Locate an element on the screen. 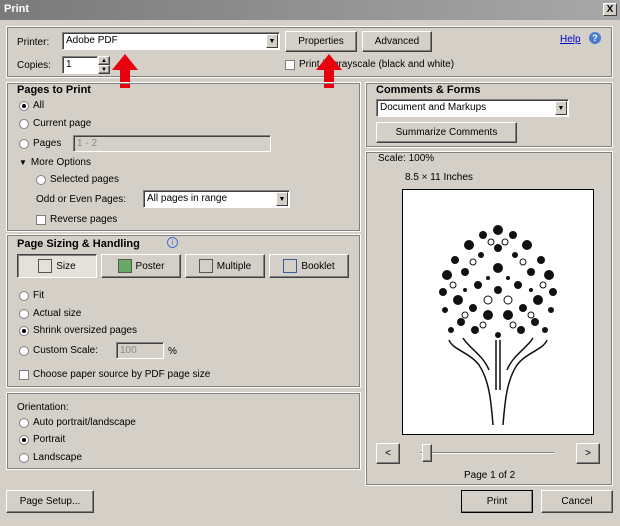 This screenshot has height=526, width=620. help-icon: ? is located at coordinates (595, 38).